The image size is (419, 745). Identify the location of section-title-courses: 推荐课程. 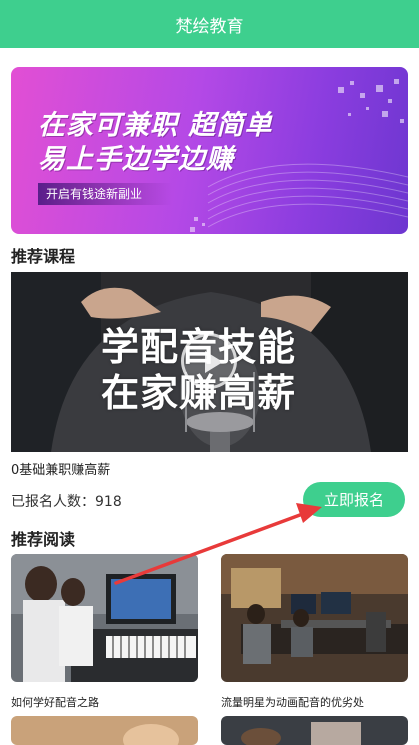
(43, 256).